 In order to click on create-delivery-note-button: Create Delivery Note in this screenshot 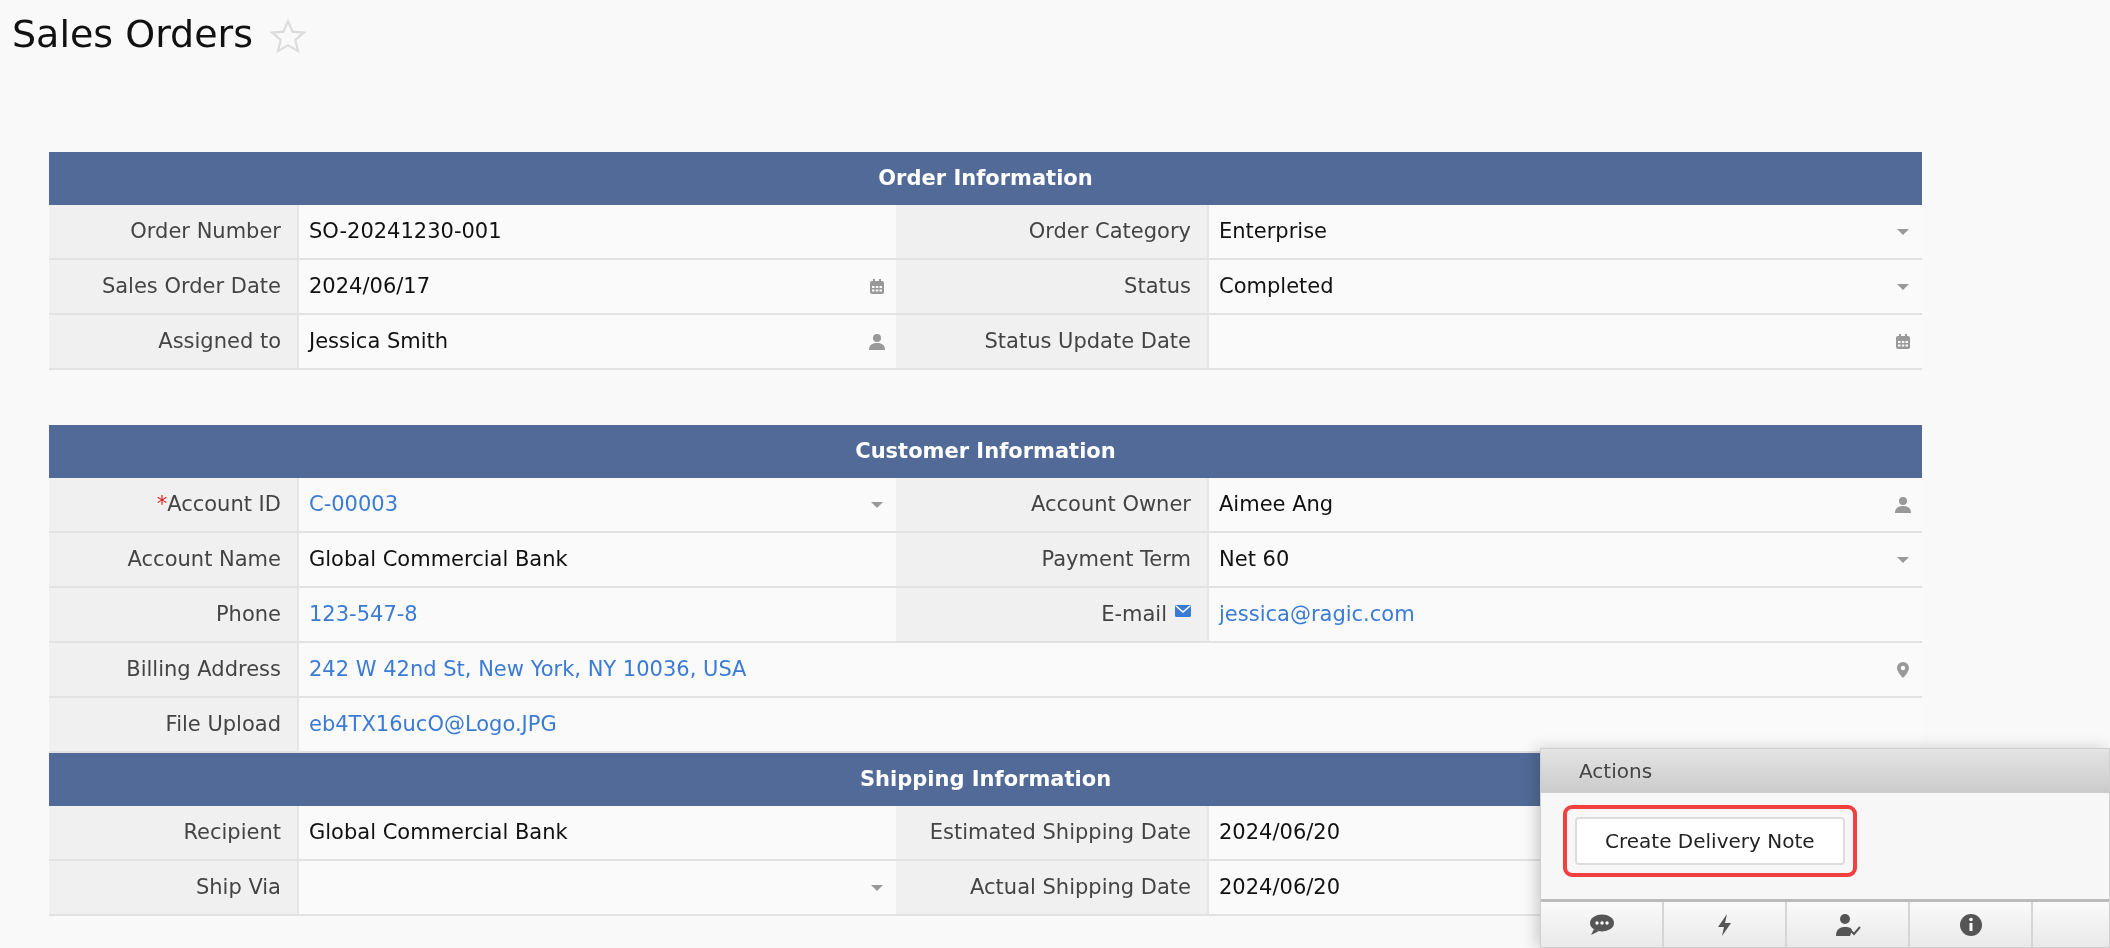, I will do `click(1710, 841)`.